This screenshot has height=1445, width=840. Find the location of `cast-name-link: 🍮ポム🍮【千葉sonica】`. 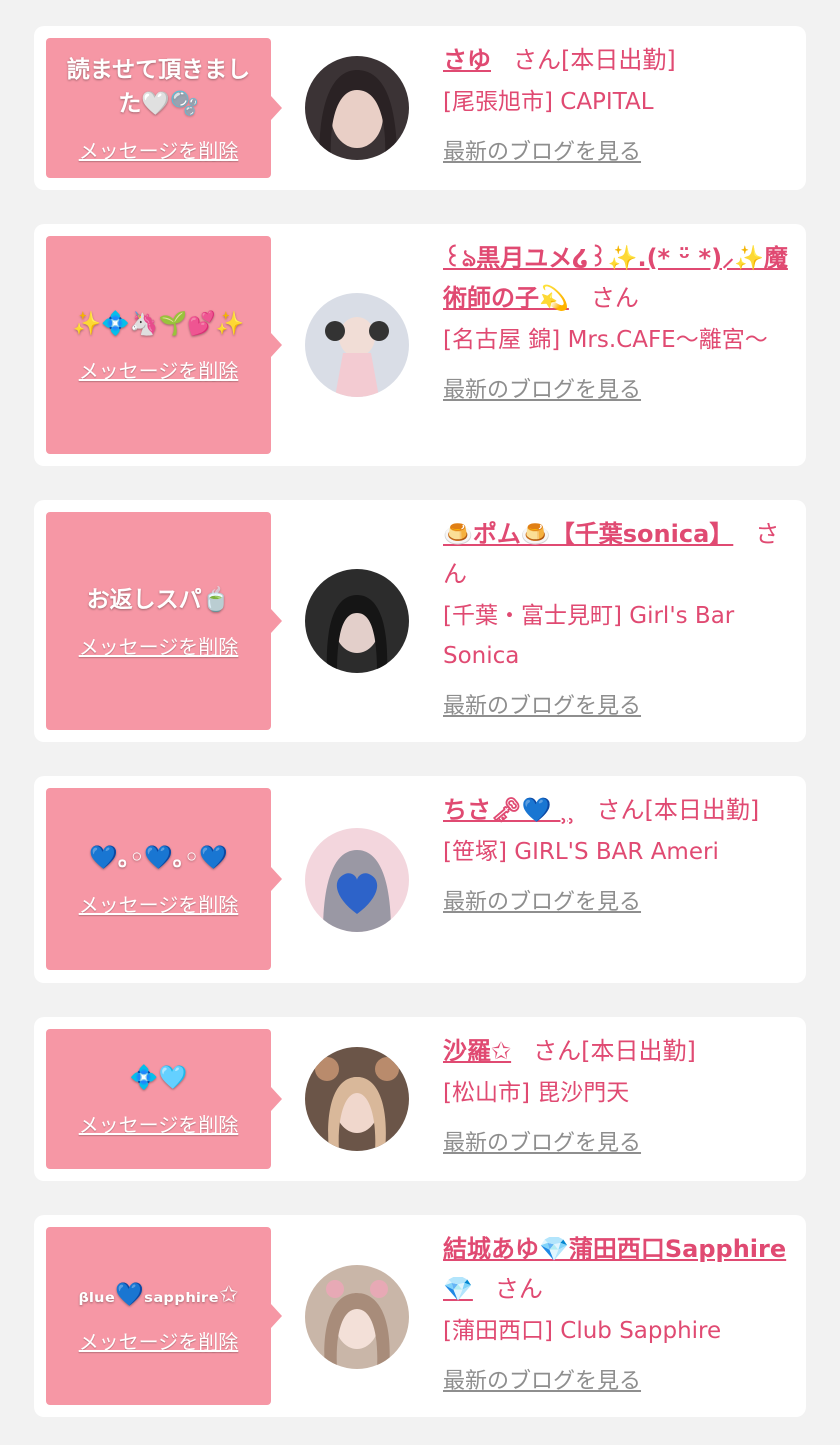

cast-name-link: 🍮ポム🍮【千葉sonica】 is located at coordinates (588, 534).